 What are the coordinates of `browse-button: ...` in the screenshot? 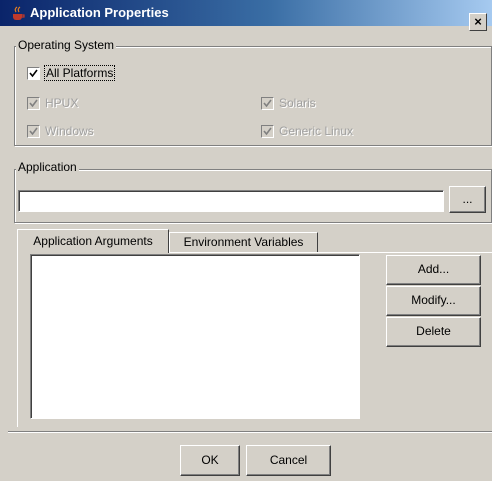 It's located at (467, 199).